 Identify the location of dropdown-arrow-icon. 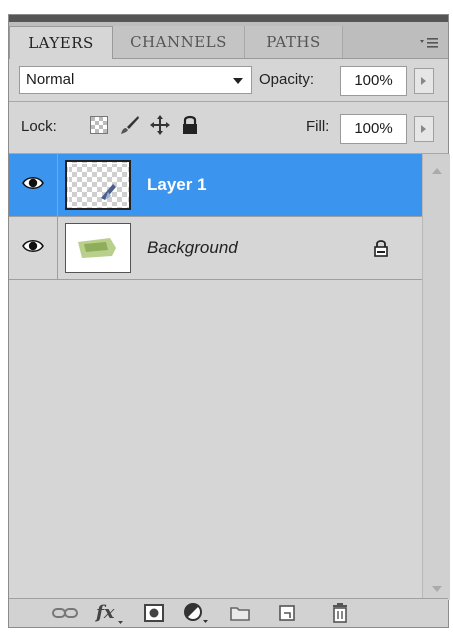
(238, 81).